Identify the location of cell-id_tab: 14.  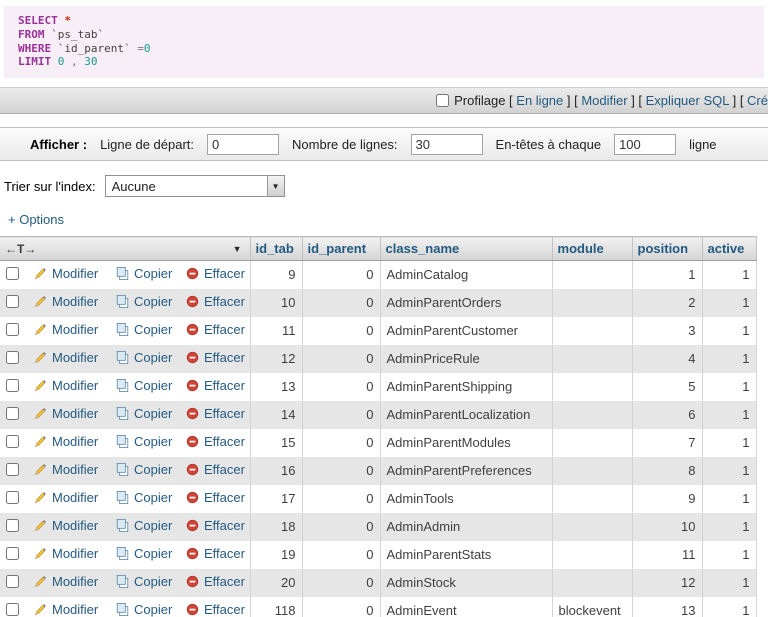
(276, 414).